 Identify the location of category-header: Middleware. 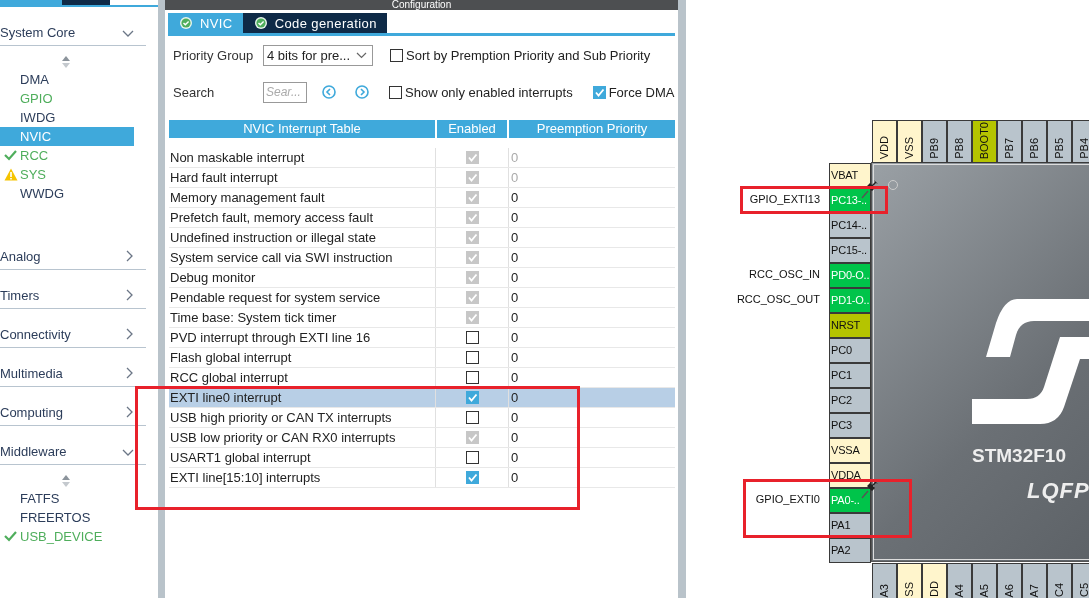
(33, 454).